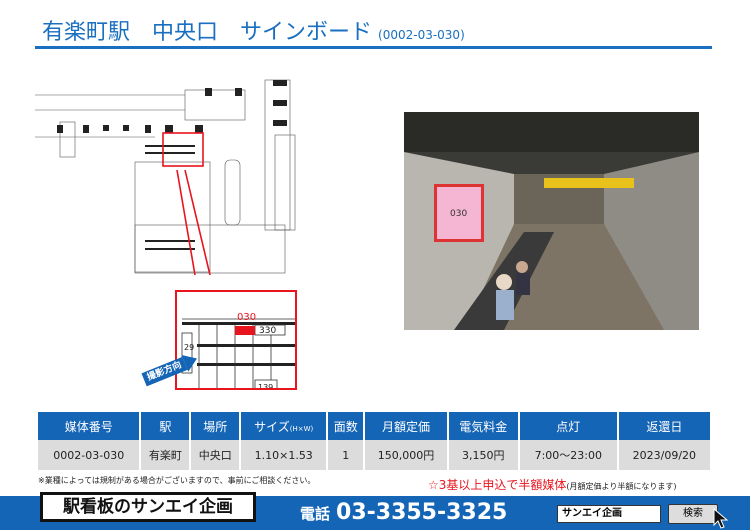 The width and height of the screenshot is (750, 530). Describe the element at coordinates (458, 214) in the screenshot. I see `photo-board-label: 030` at that location.